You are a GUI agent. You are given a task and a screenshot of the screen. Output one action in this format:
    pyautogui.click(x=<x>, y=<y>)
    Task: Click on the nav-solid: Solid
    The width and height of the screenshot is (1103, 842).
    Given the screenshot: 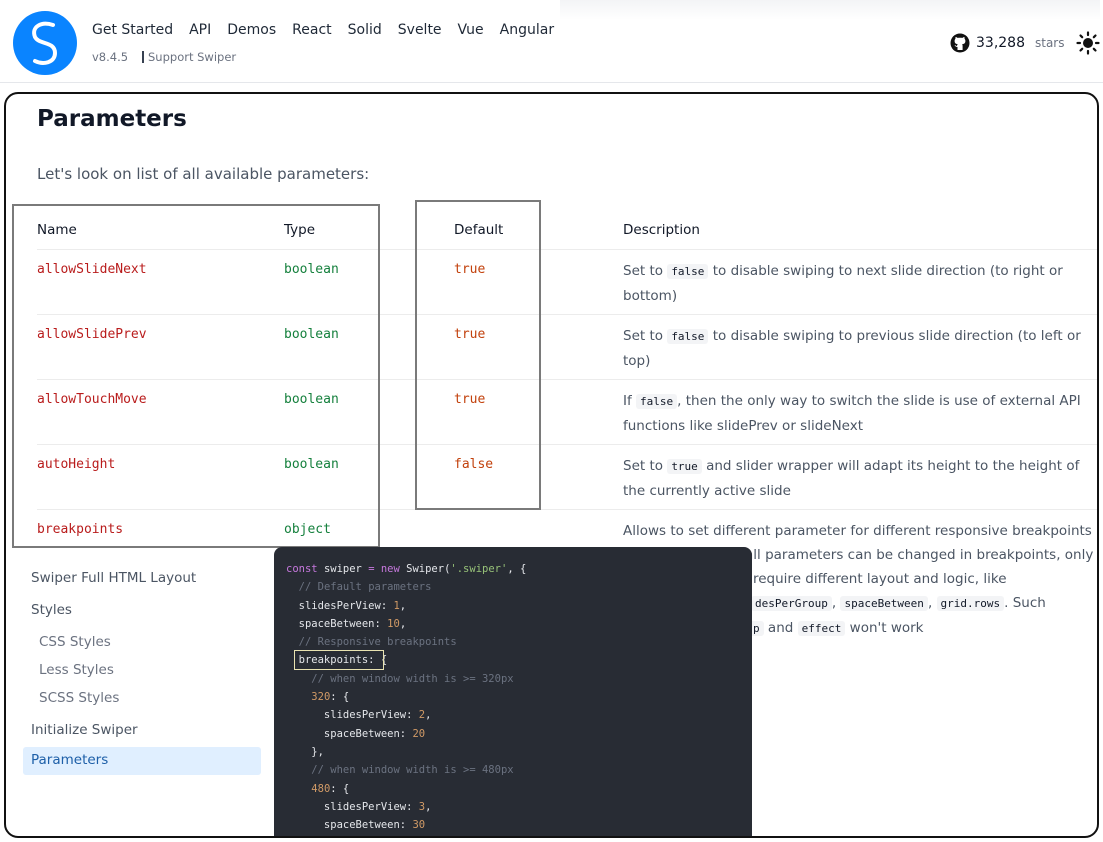 What is the action you would take?
    pyautogui.click(x=365, y=30)
    